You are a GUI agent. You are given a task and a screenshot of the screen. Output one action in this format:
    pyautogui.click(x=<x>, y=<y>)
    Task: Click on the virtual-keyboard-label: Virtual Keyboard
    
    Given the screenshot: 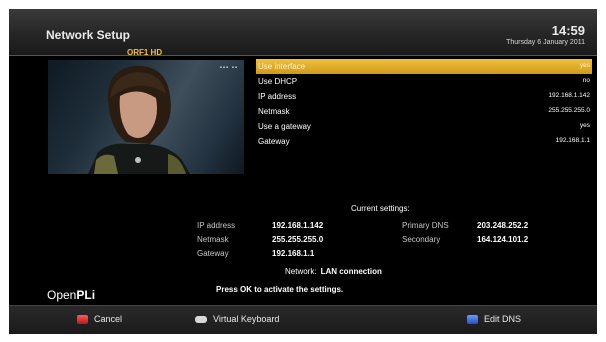 What is the action you would take?
    pyautogui.click(x=246, y=319)
    